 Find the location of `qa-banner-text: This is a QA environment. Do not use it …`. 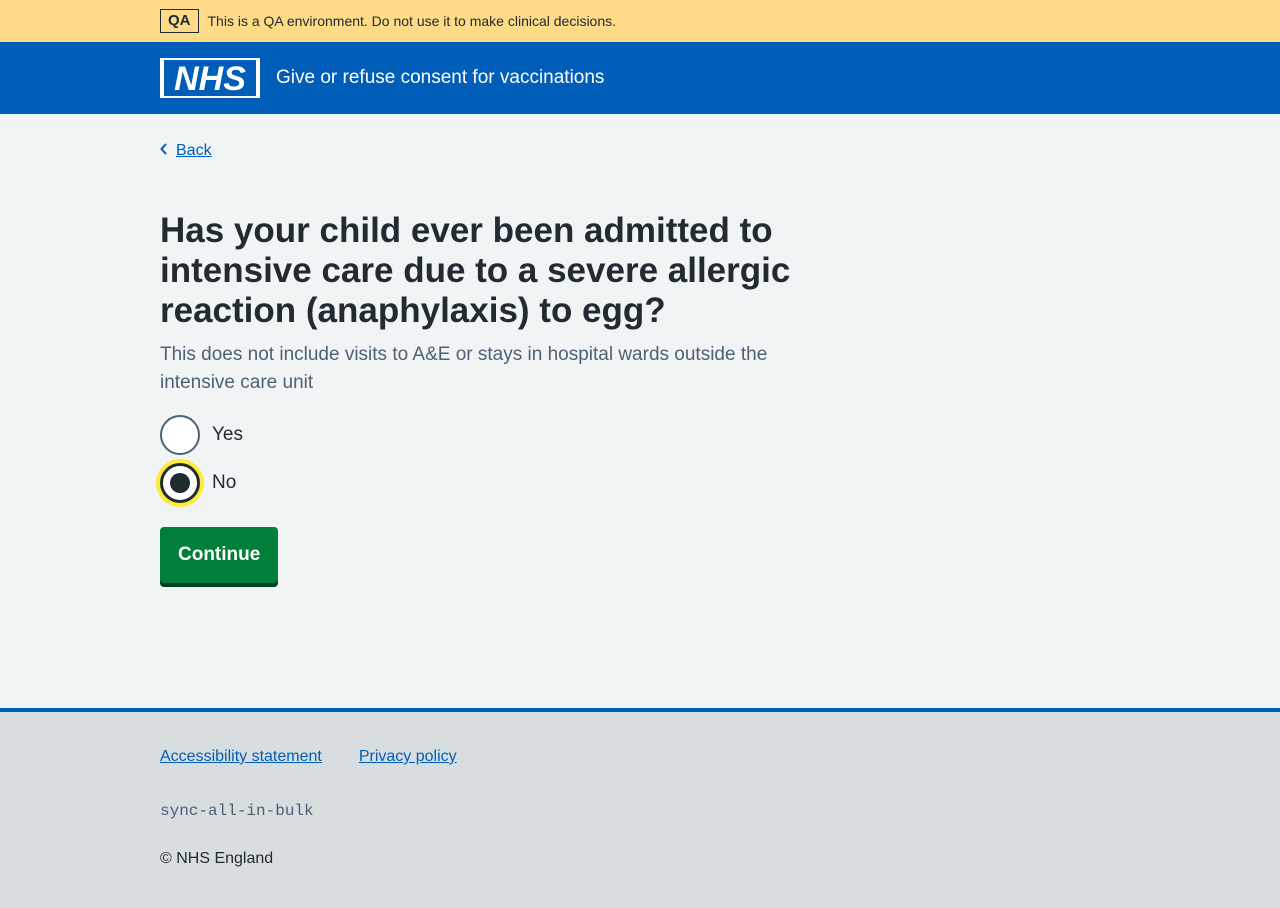

qa-banner-text: This is a QA environment. Do not use it … is located at coordinates (412, 21).